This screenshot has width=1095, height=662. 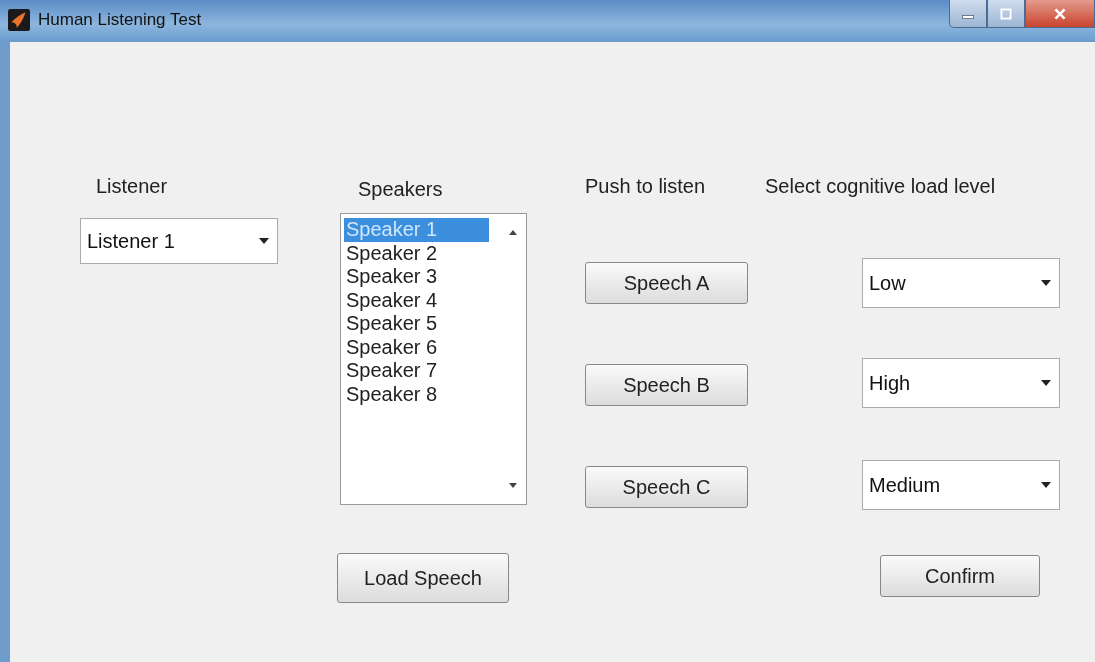 What do you see at coordinates (416, 394) in the screenshot?
I see `speaker-item: Speaker 8` at bounding box center [416, 394].